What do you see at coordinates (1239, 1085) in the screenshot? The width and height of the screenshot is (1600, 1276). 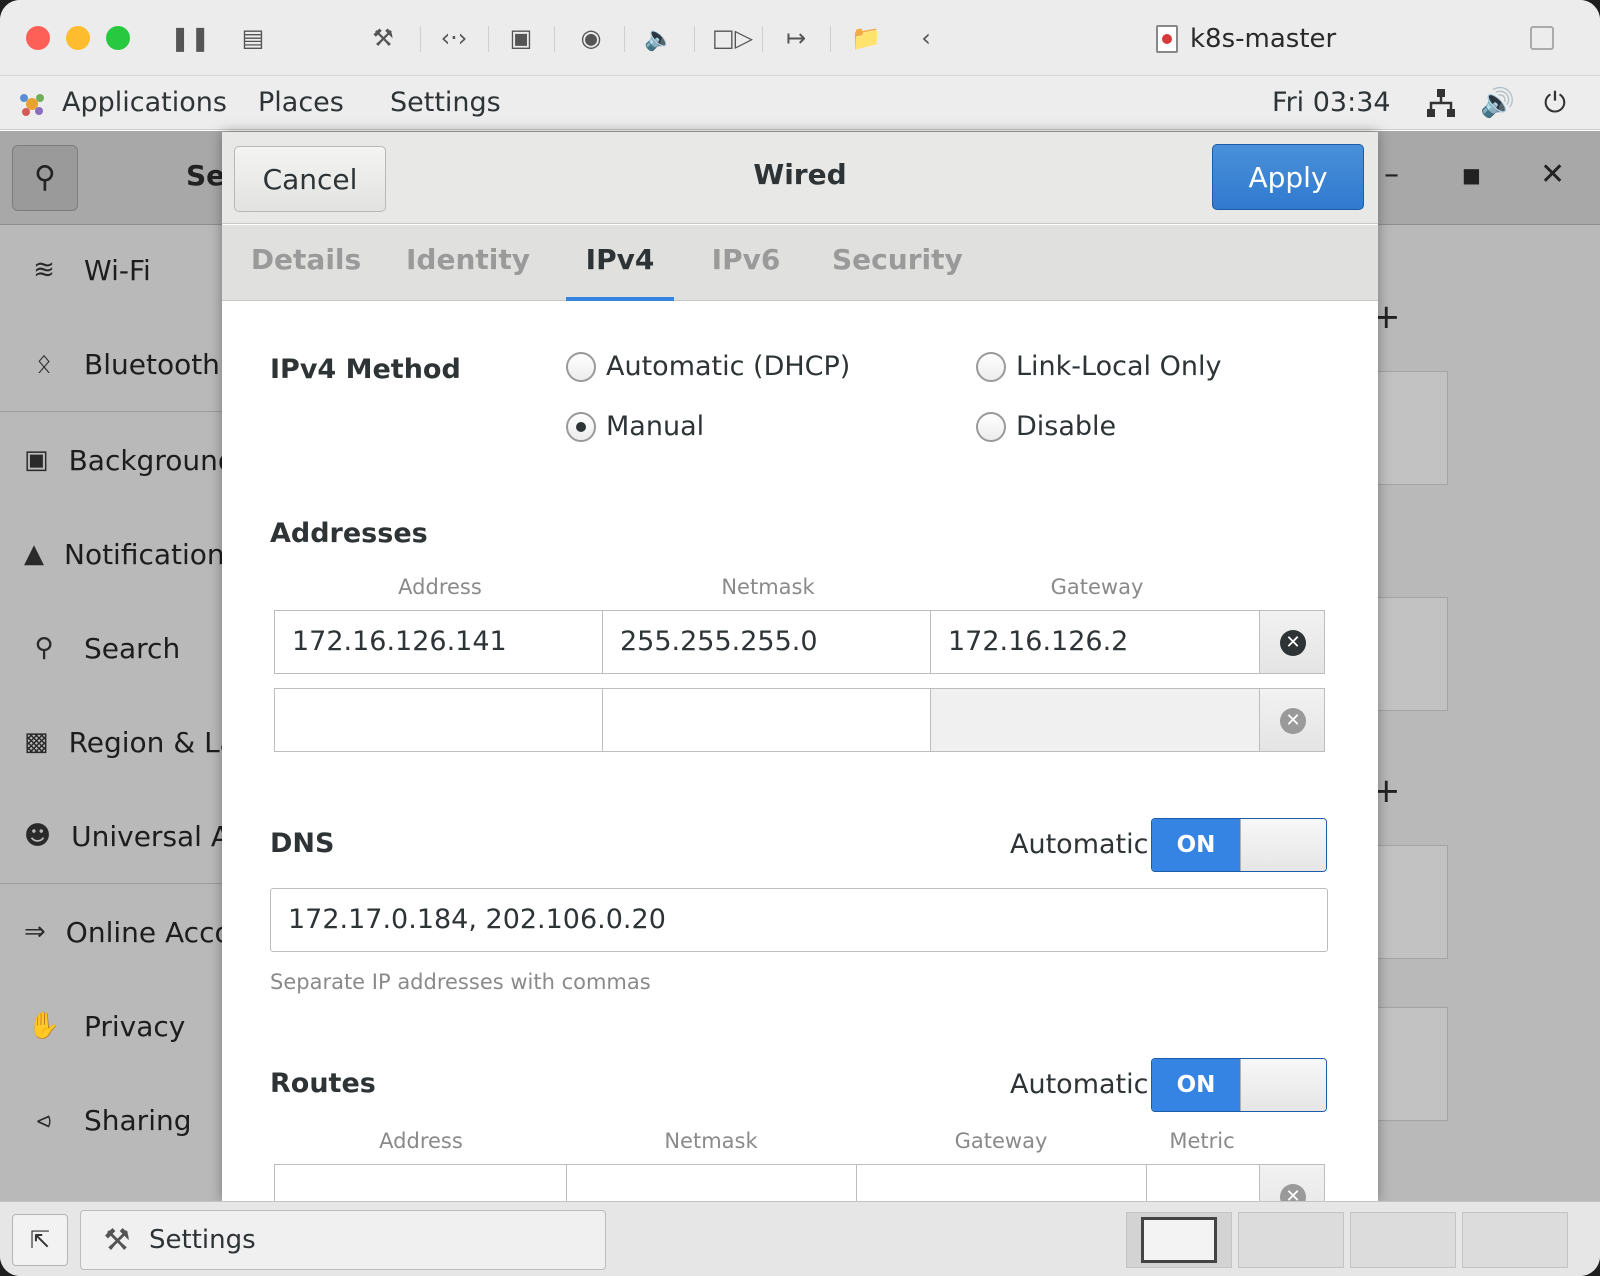 I see `routes-automatic-switch: ON` at bounding box center [1239, 1085].